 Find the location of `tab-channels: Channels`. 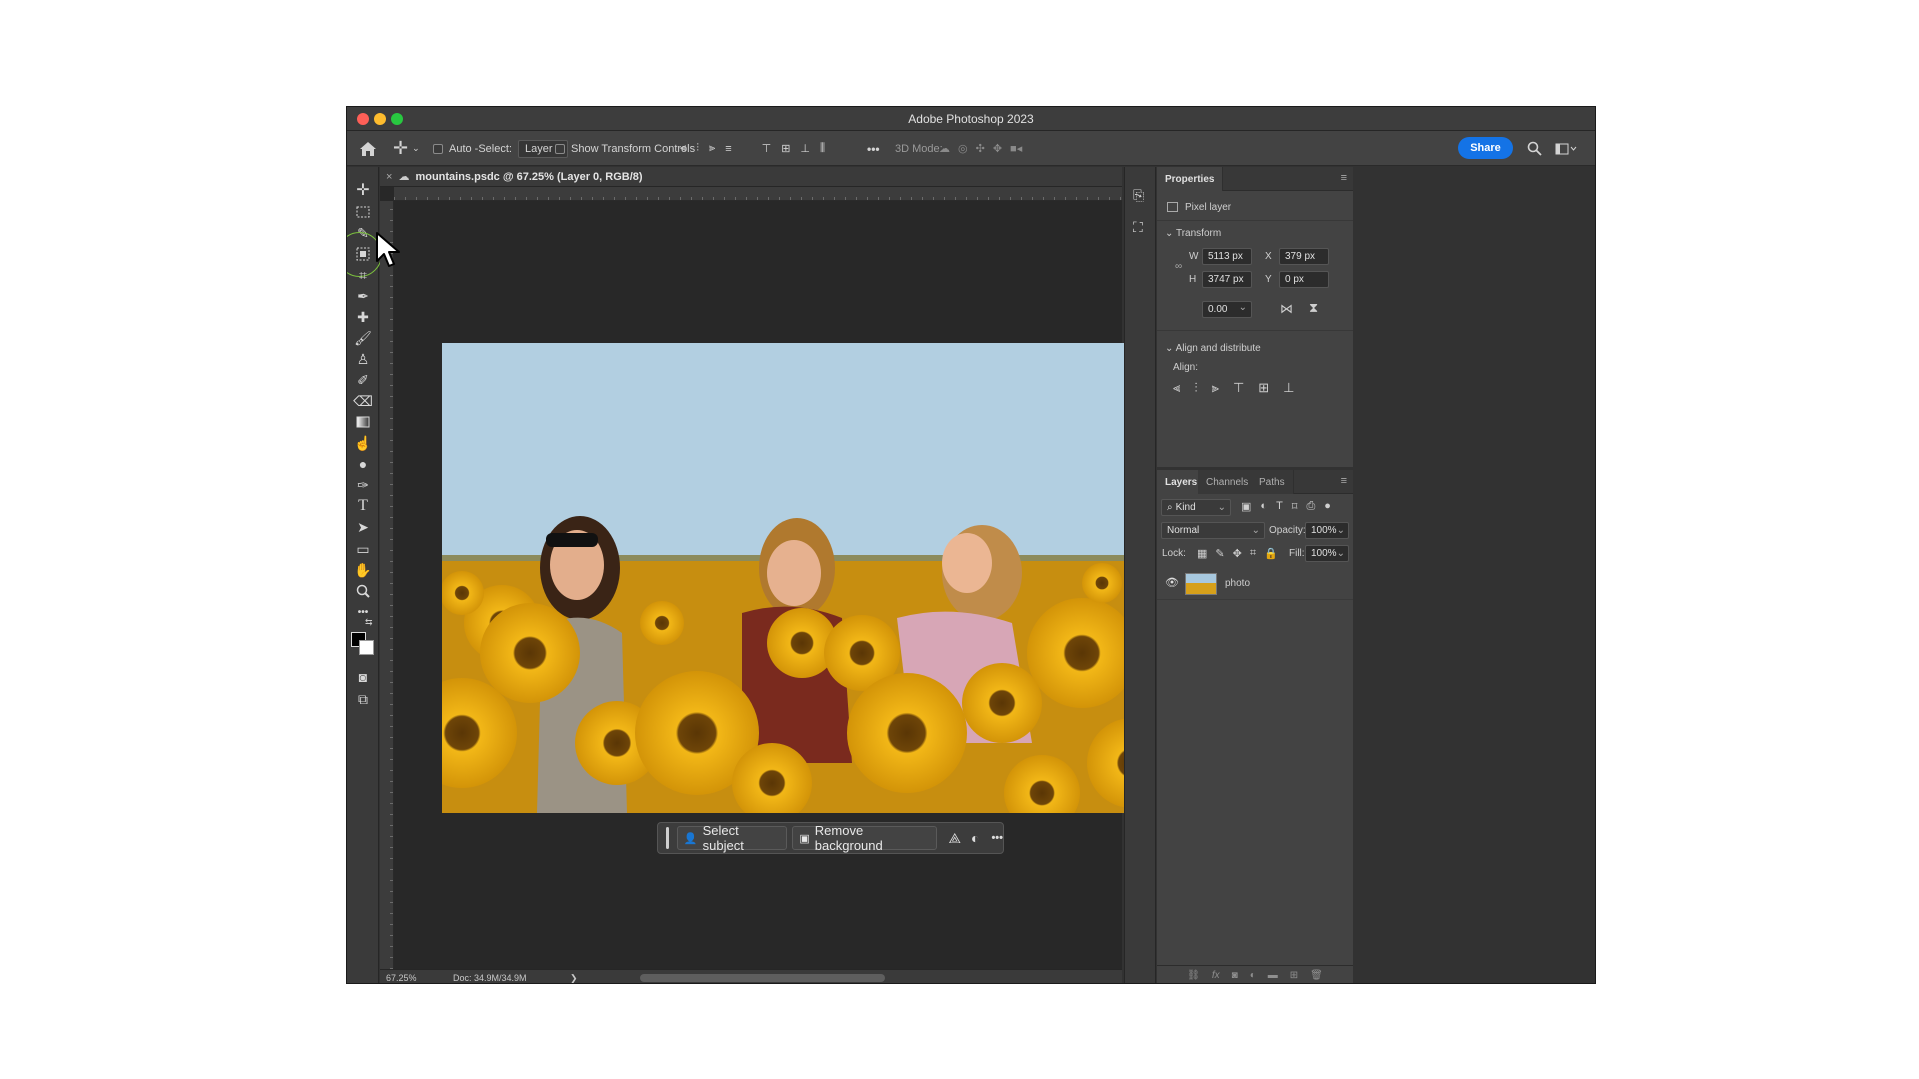

tab-channels: Channels is located at coordinates (1228, 482).